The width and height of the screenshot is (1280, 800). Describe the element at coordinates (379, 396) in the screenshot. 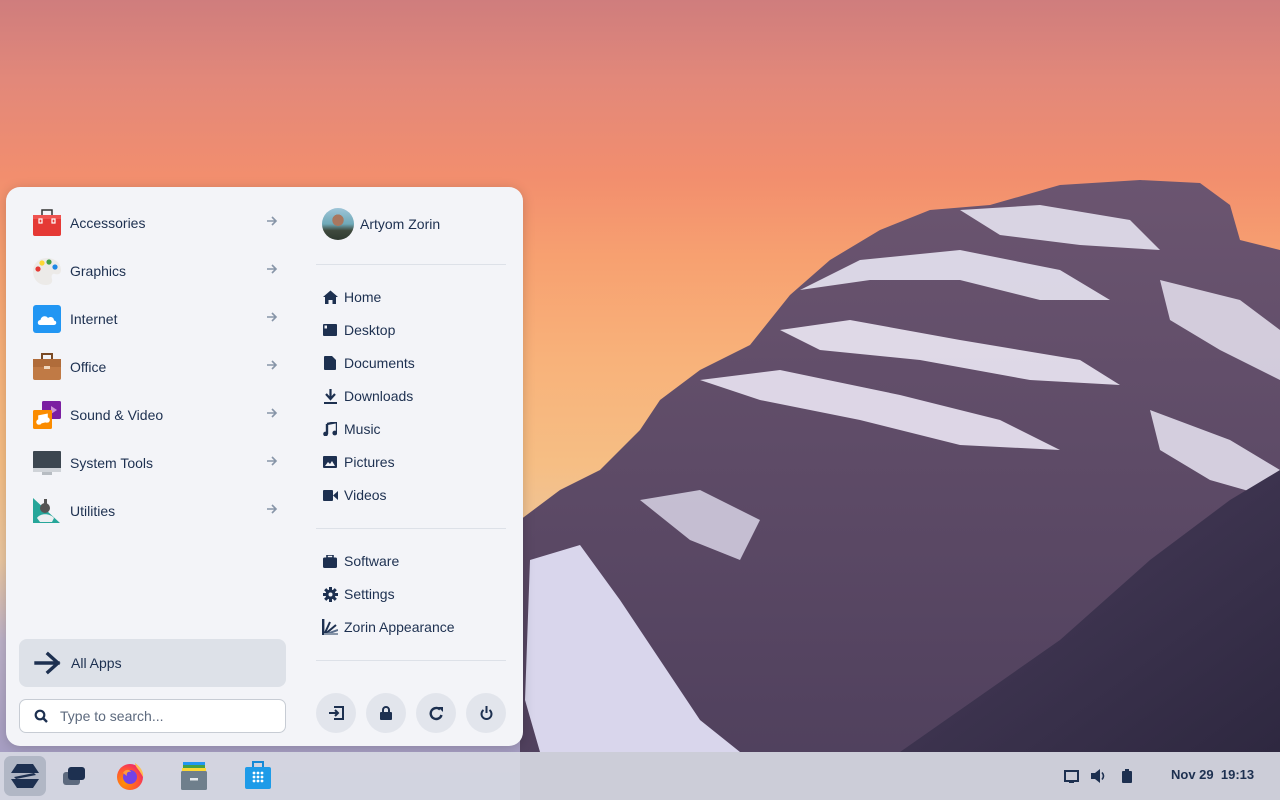

I see `place-label: Downloads` at that location.